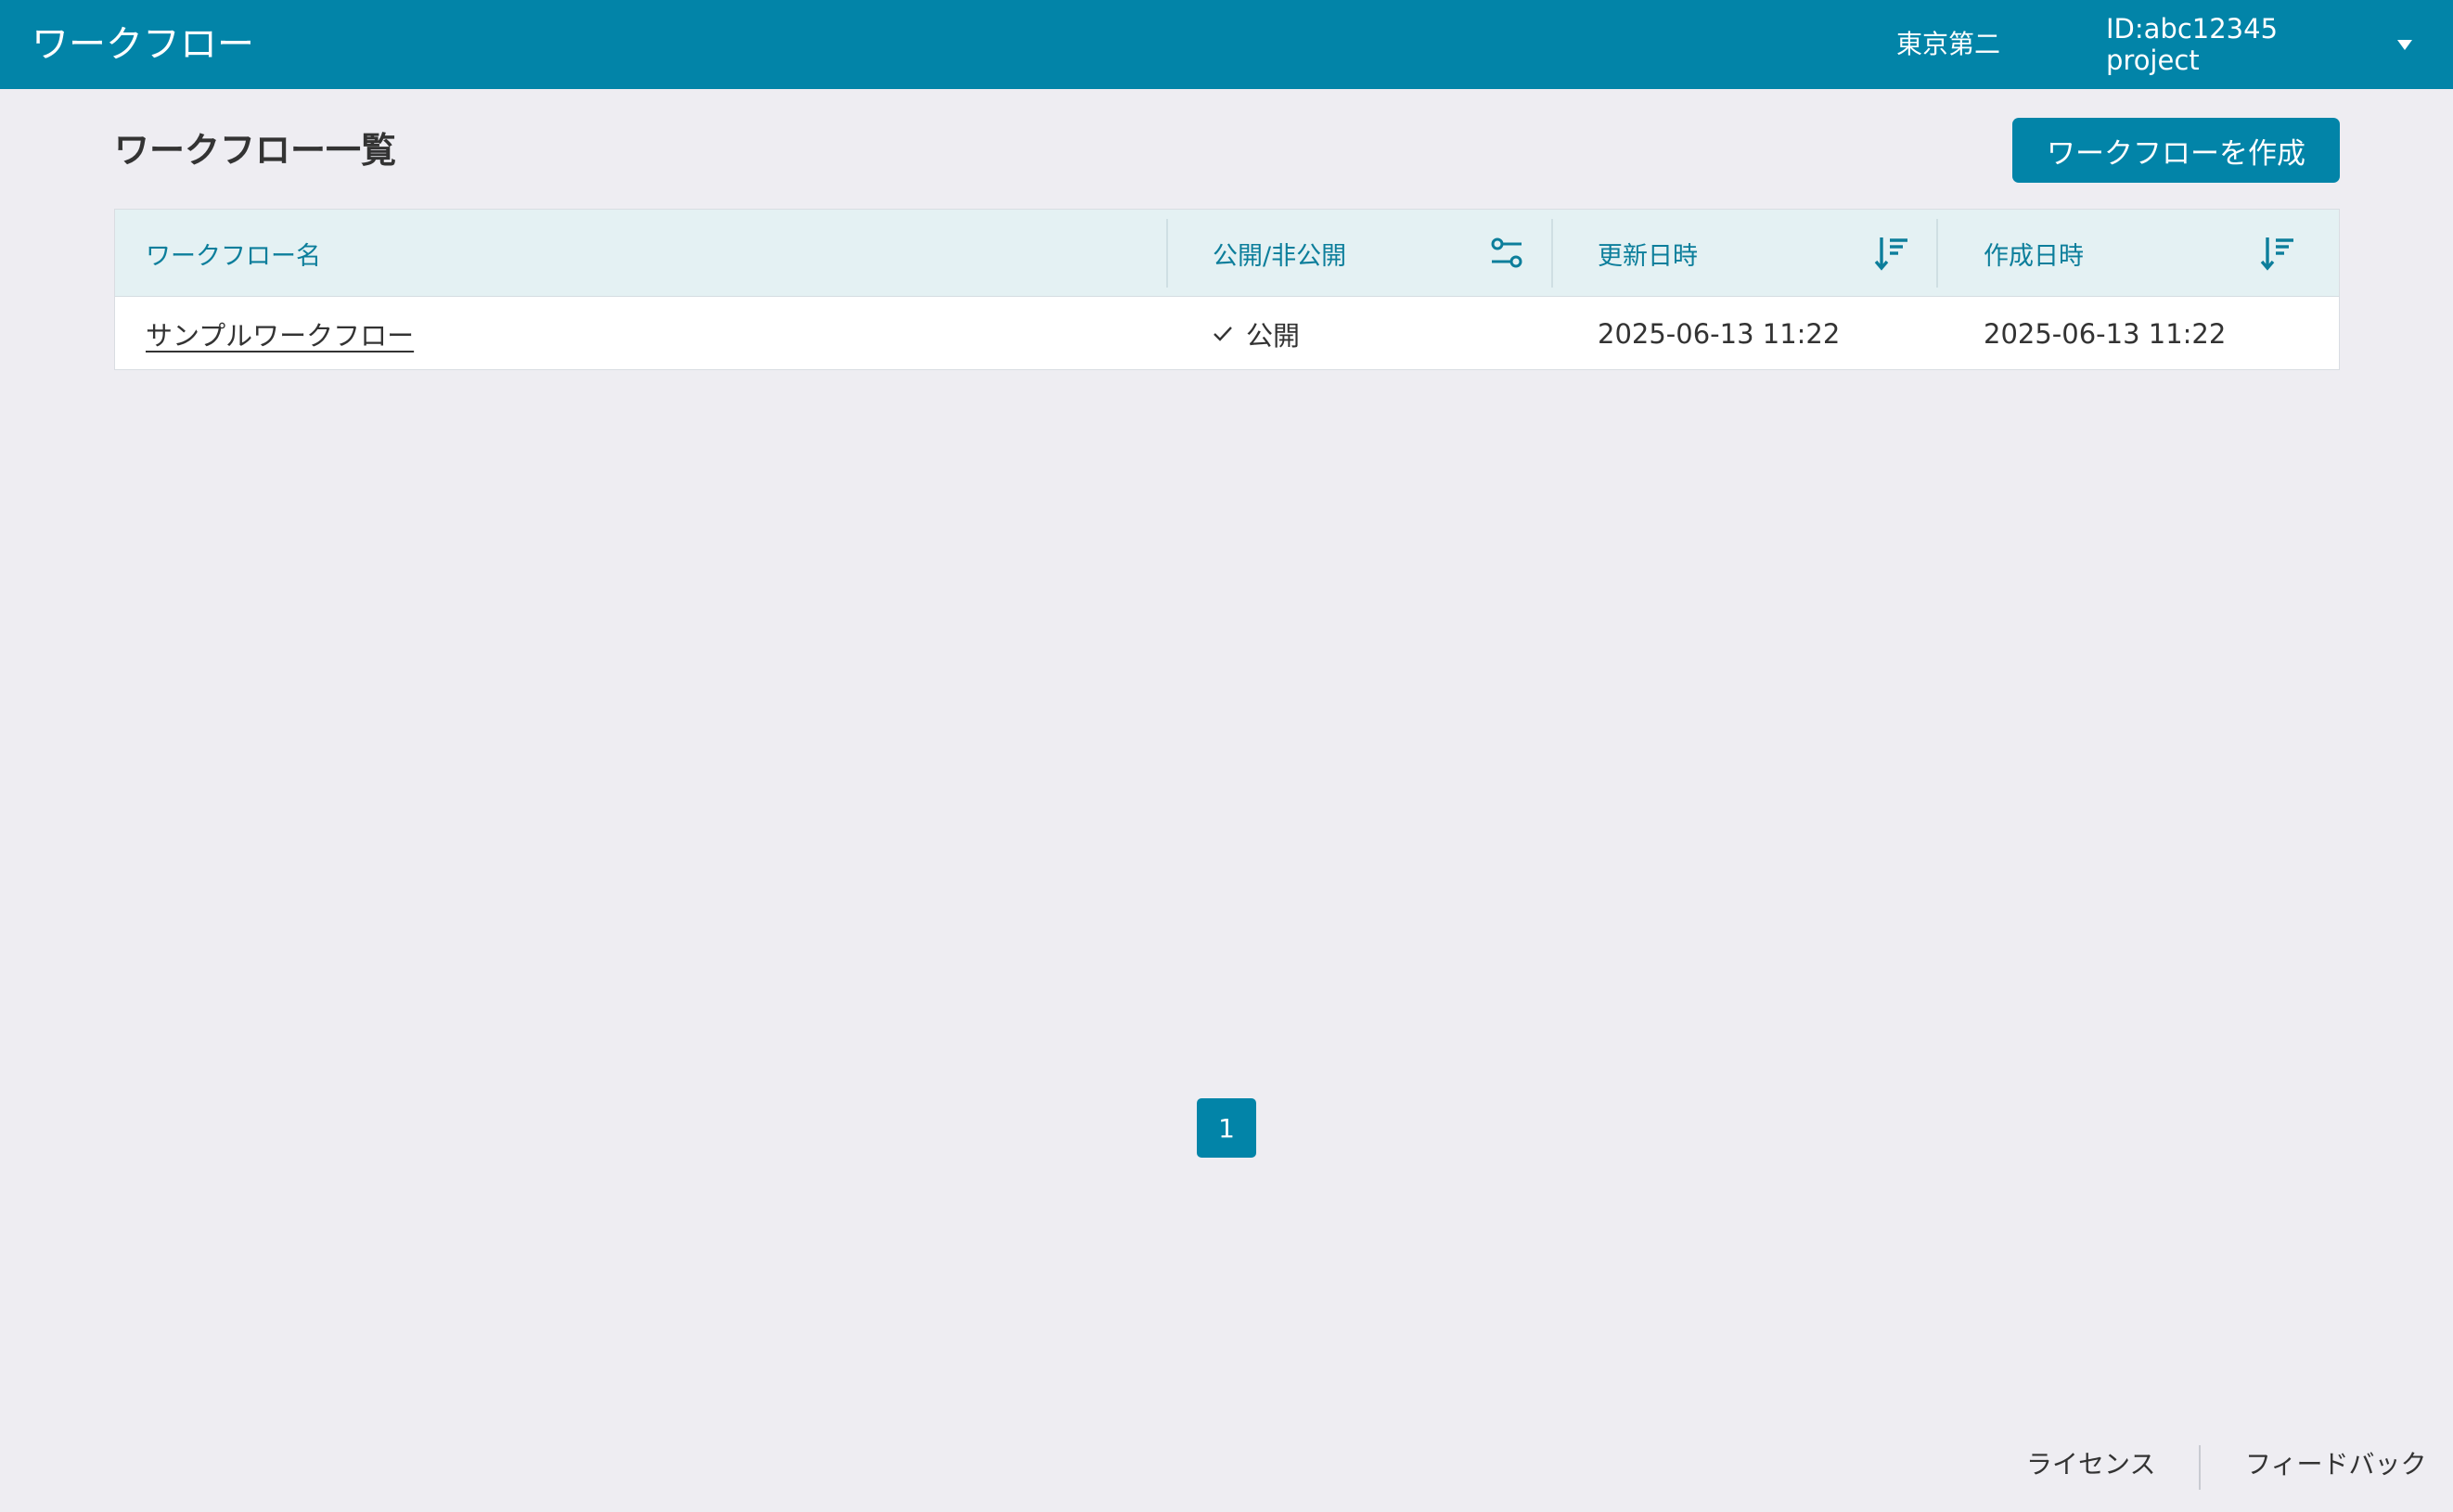 The width and height of the screenshot is (2453, 1512). I want to click on top-bar: ワークフロー 東京第二 ID:abc12345 project, so click(1226, 44).